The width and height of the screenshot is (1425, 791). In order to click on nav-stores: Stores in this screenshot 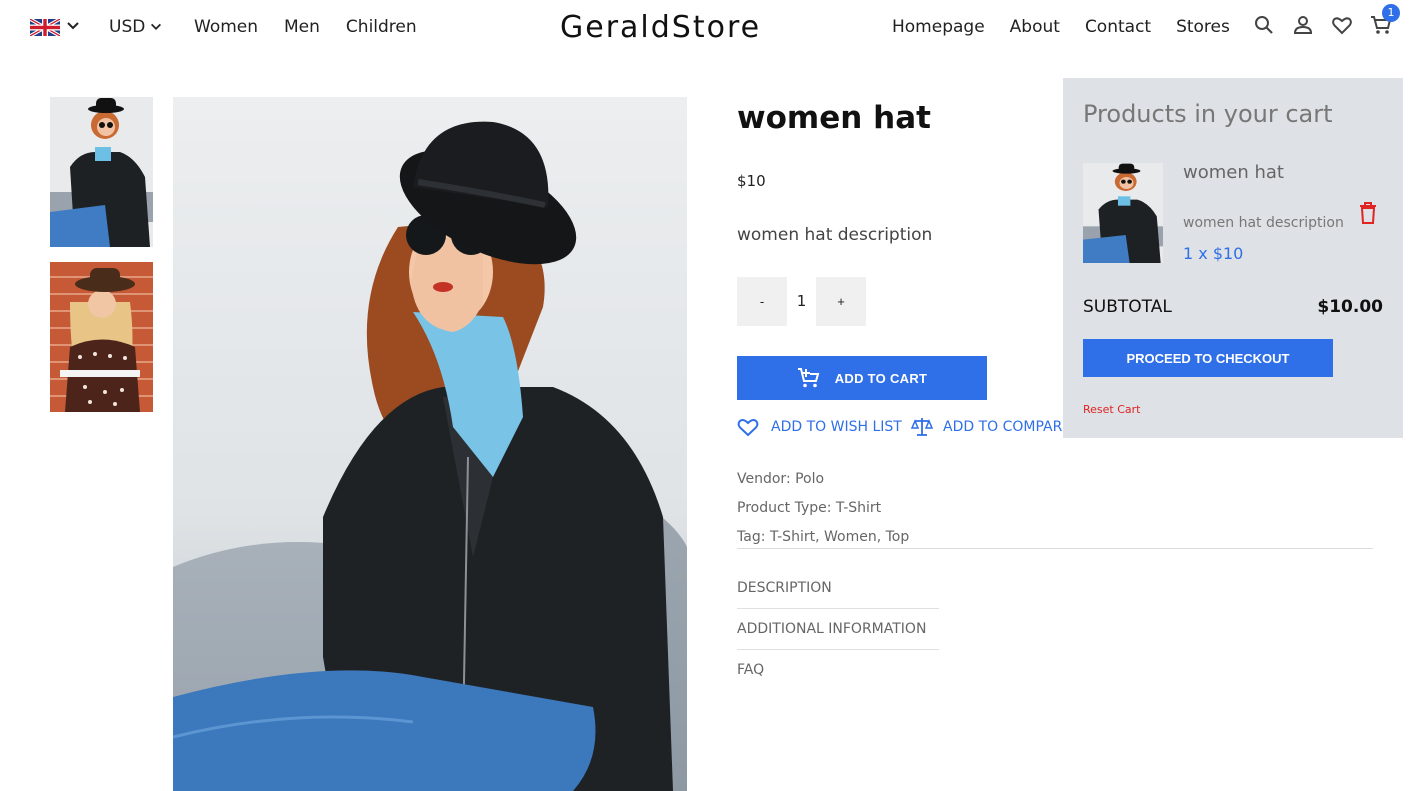, I will do `click(1203, 27)`.